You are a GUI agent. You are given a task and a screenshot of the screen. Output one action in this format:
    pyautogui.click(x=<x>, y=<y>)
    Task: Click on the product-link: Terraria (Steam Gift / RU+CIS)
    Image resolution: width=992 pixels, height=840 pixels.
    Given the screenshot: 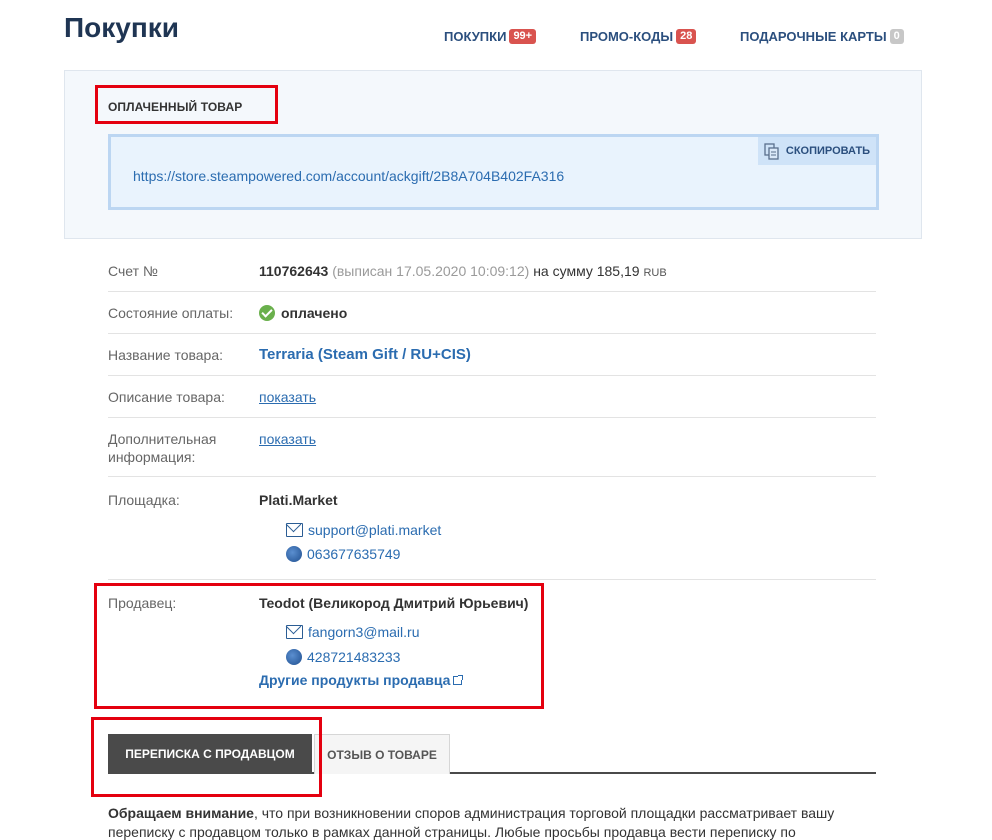 What is the action you would take?
    pyautogui.click(x=365, y=355)
    